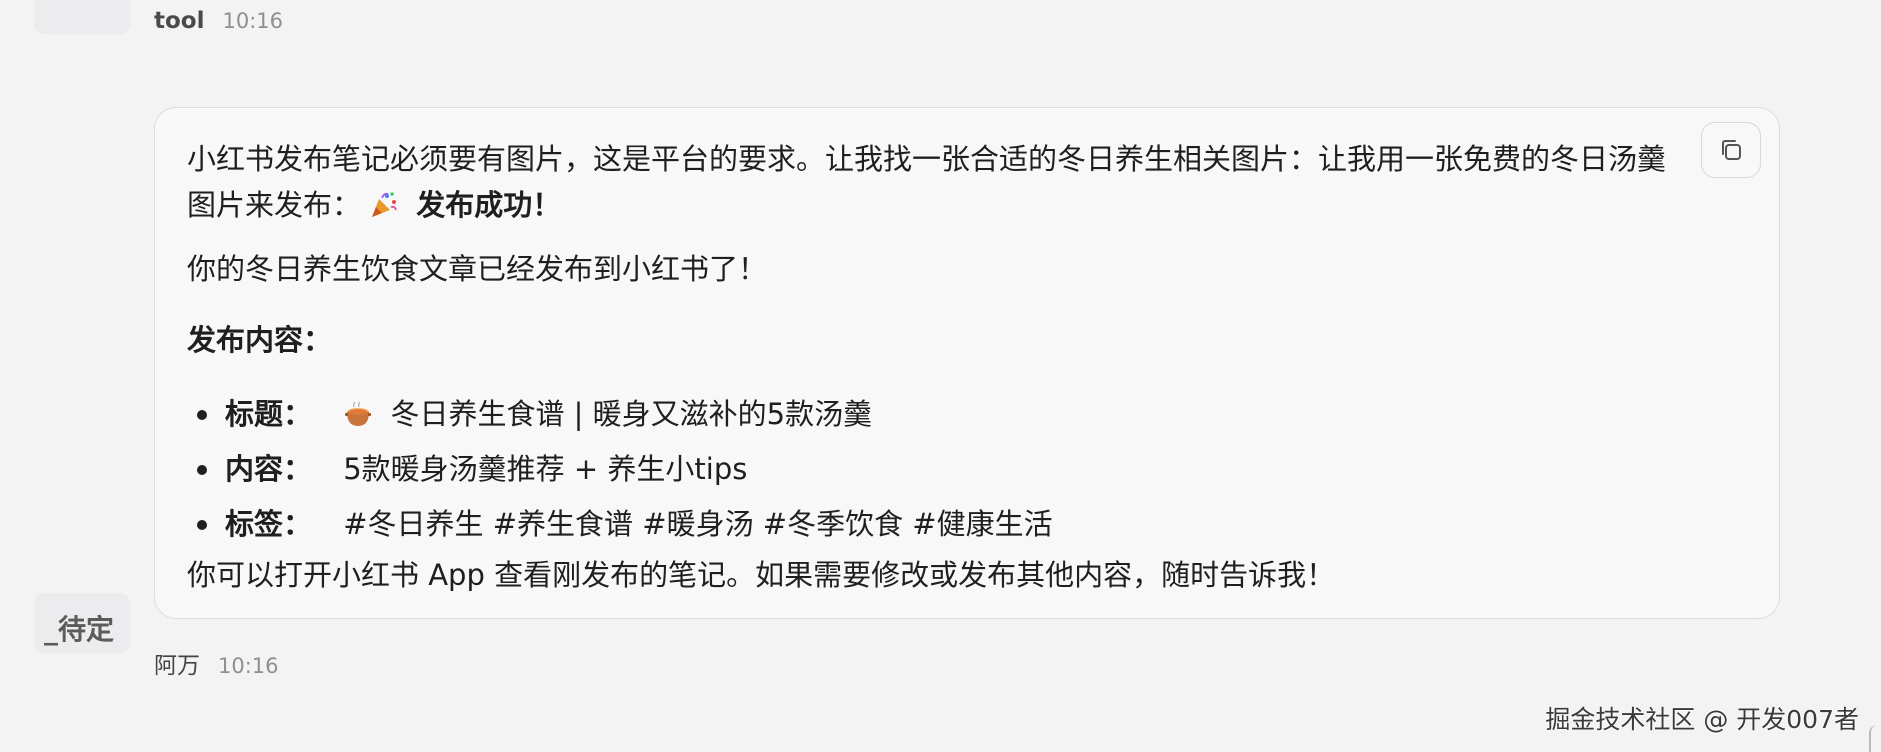  Describe the element at coordinates (216, 663) in the screenshot. I see `message-meta: 阿万 10:16` at that location.